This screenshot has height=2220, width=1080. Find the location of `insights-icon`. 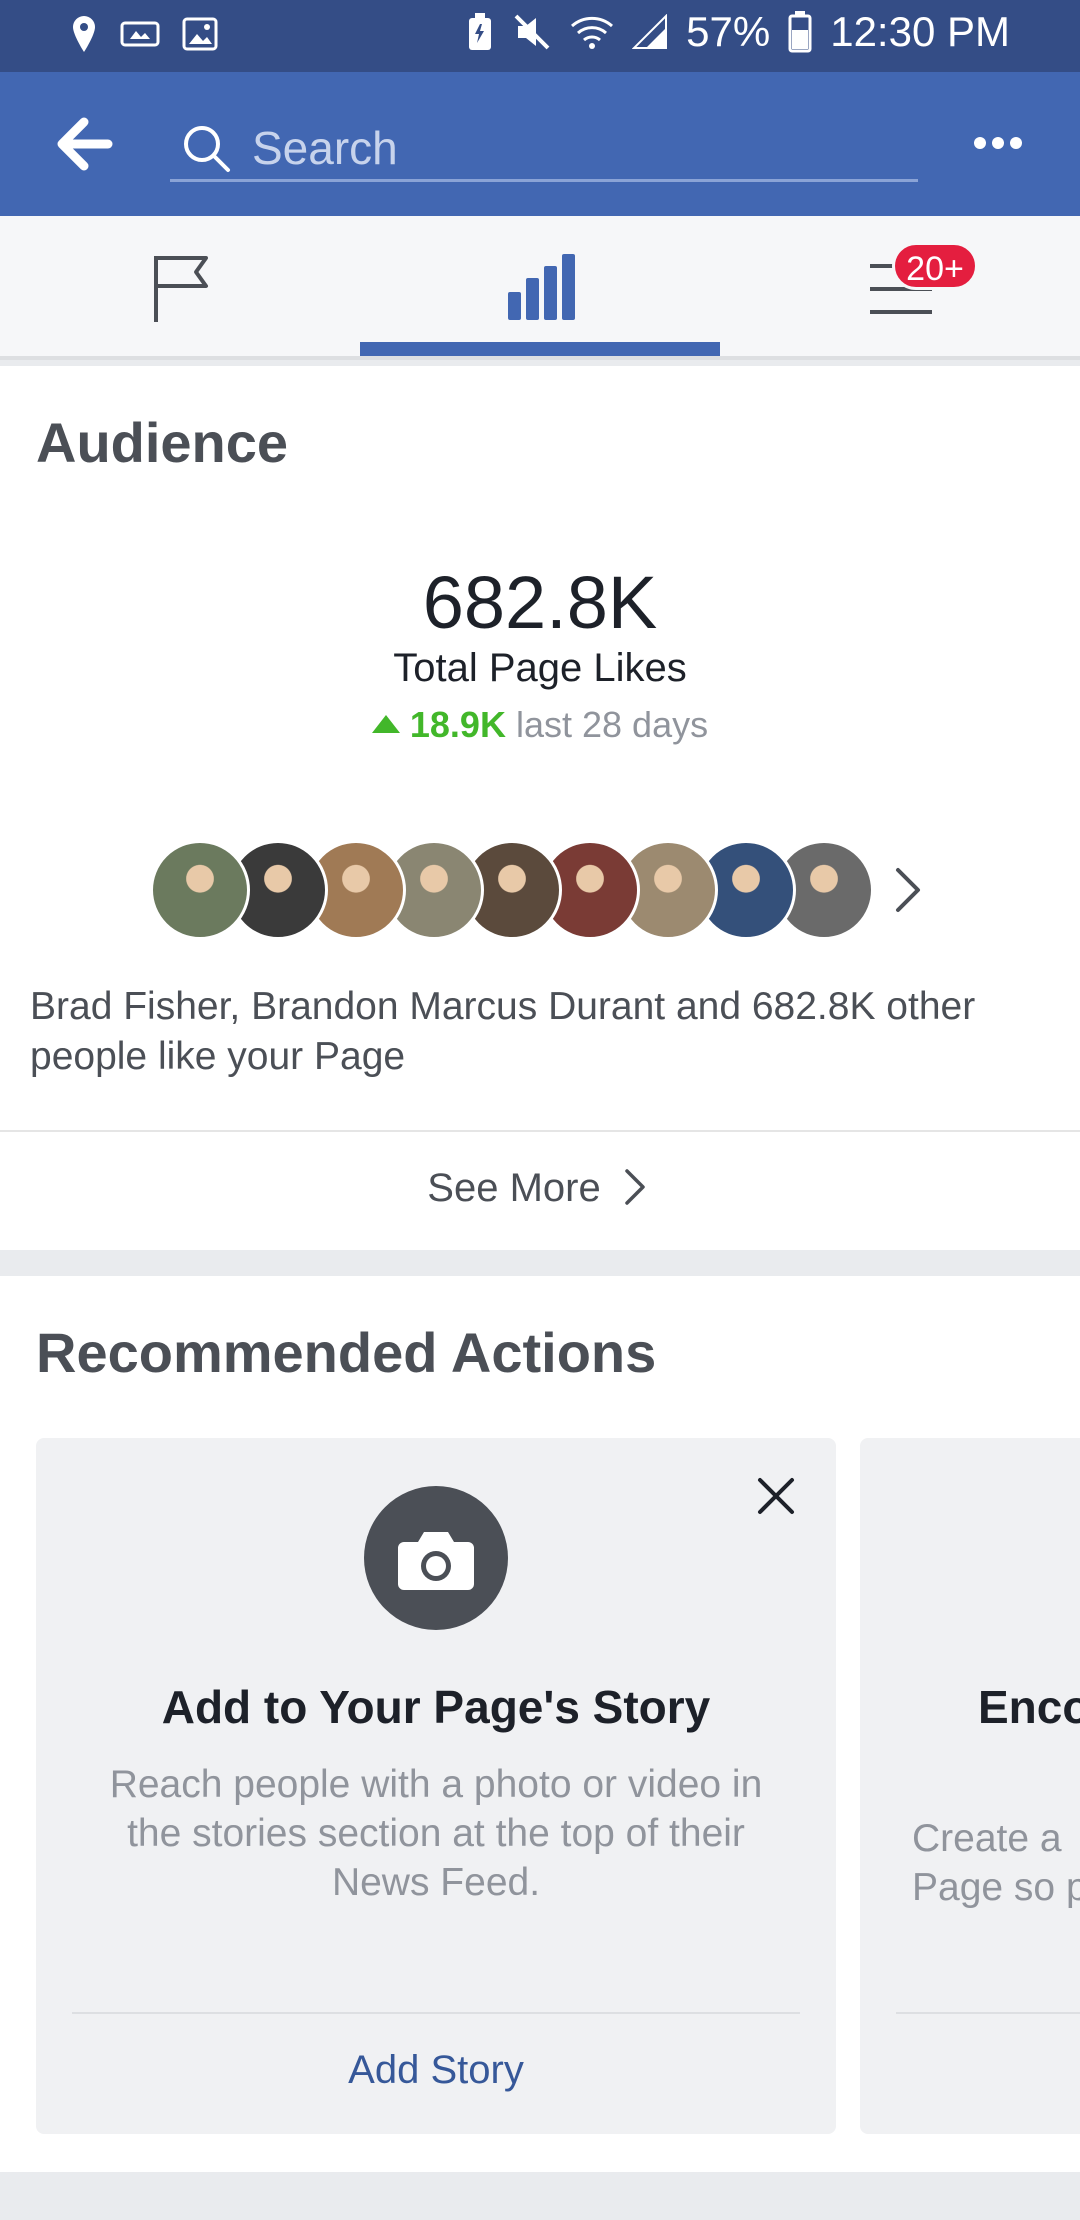

insights-icon is located at coordinates (541, 287).